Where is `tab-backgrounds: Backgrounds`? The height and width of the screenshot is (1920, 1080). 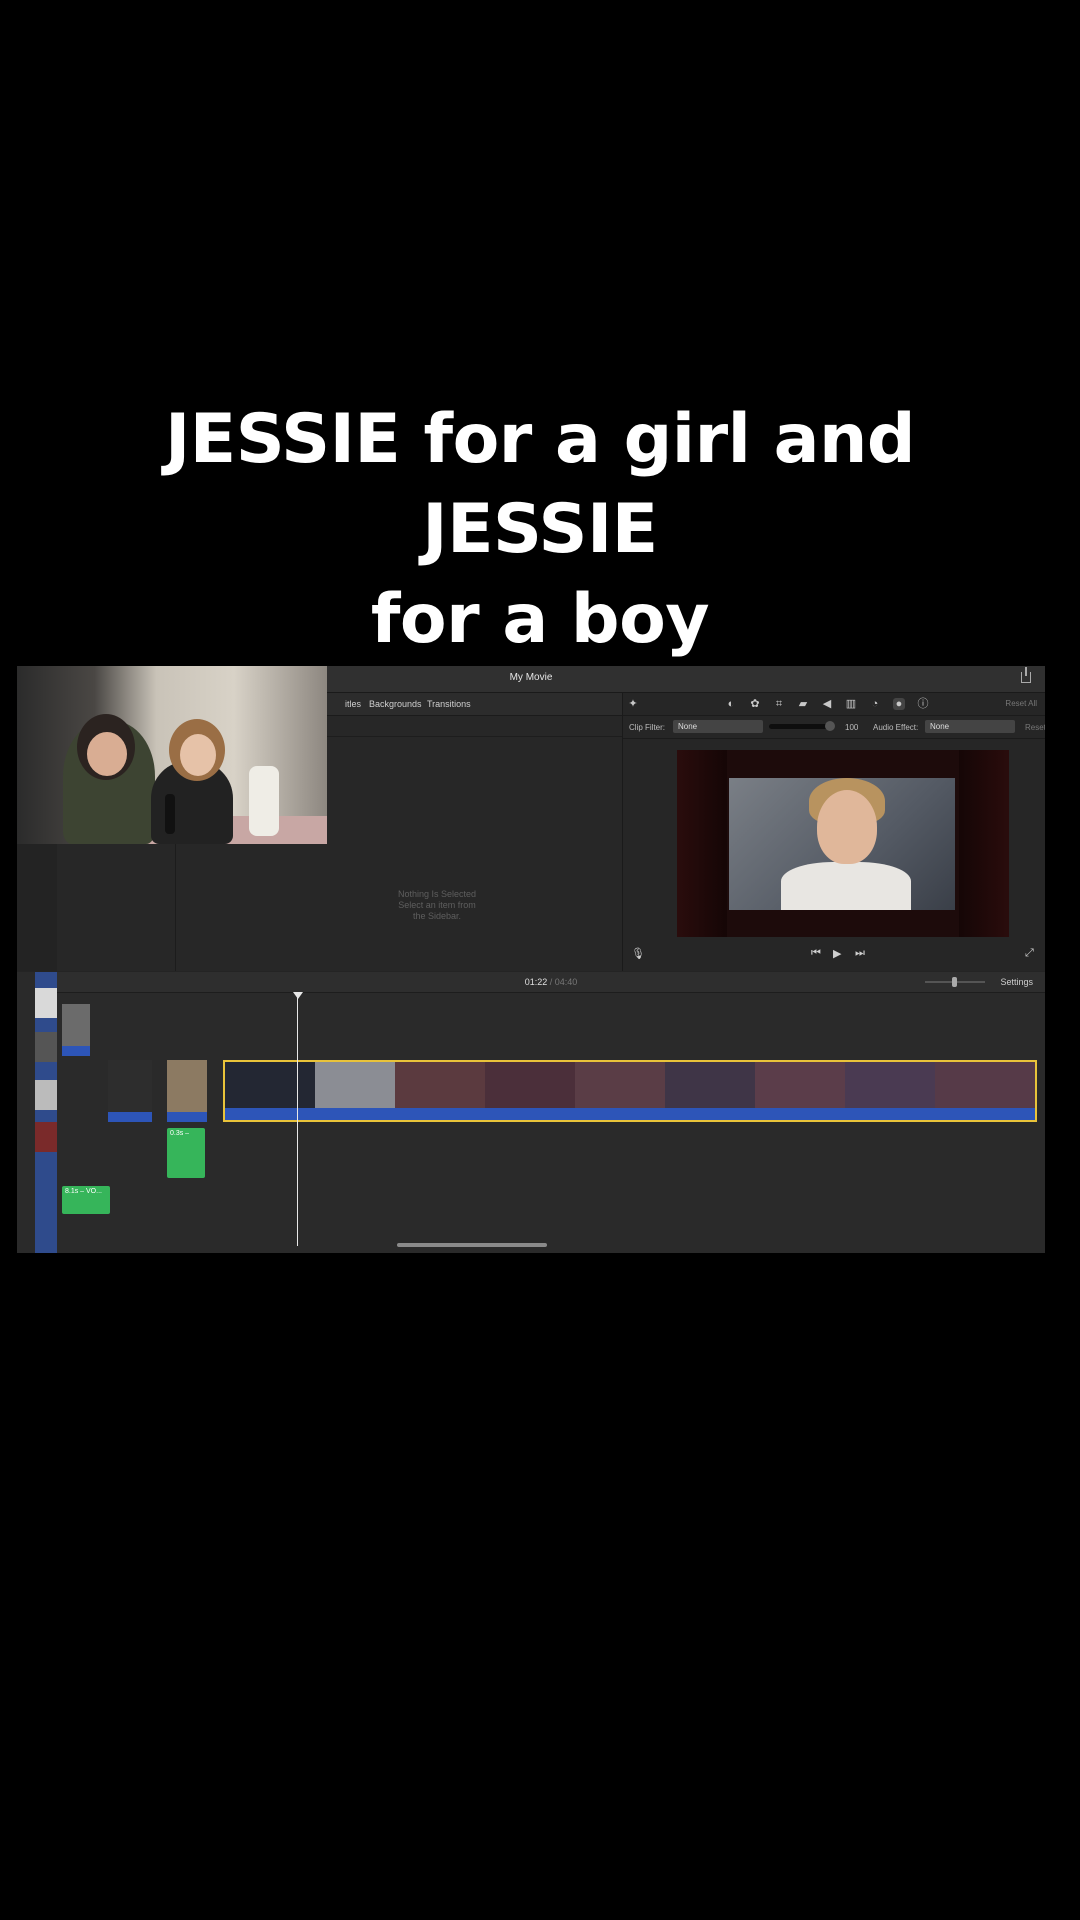
tab-backgrounds: Backgrounds is located at coordinates (395, 704).